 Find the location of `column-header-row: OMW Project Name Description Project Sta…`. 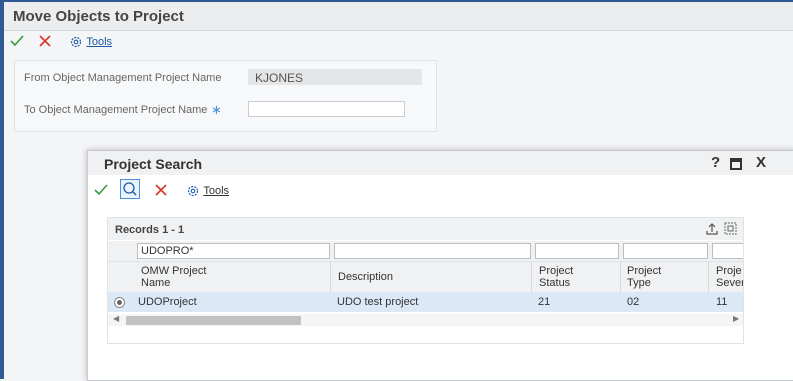

column-header-row: OMW Project Name Description Project Sta… is located at coordinates (425, 277).